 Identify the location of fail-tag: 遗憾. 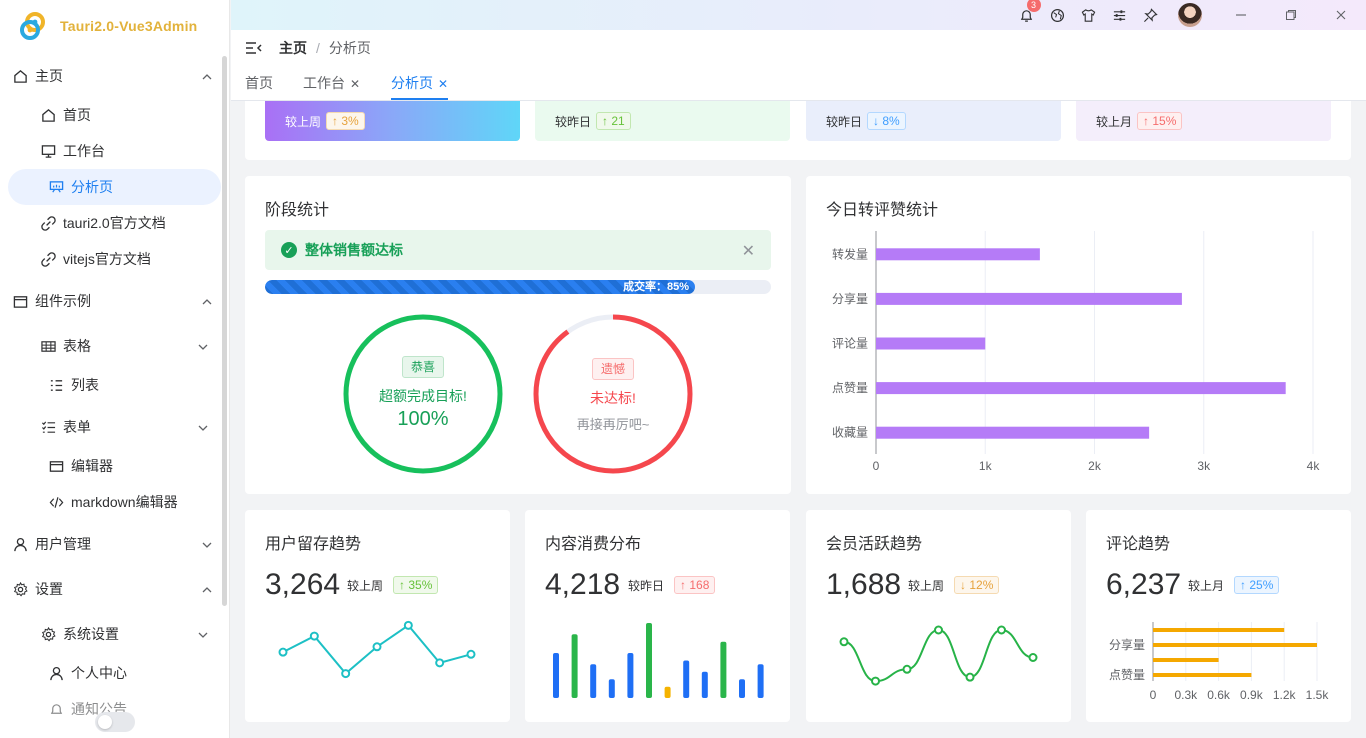
(612, 369).